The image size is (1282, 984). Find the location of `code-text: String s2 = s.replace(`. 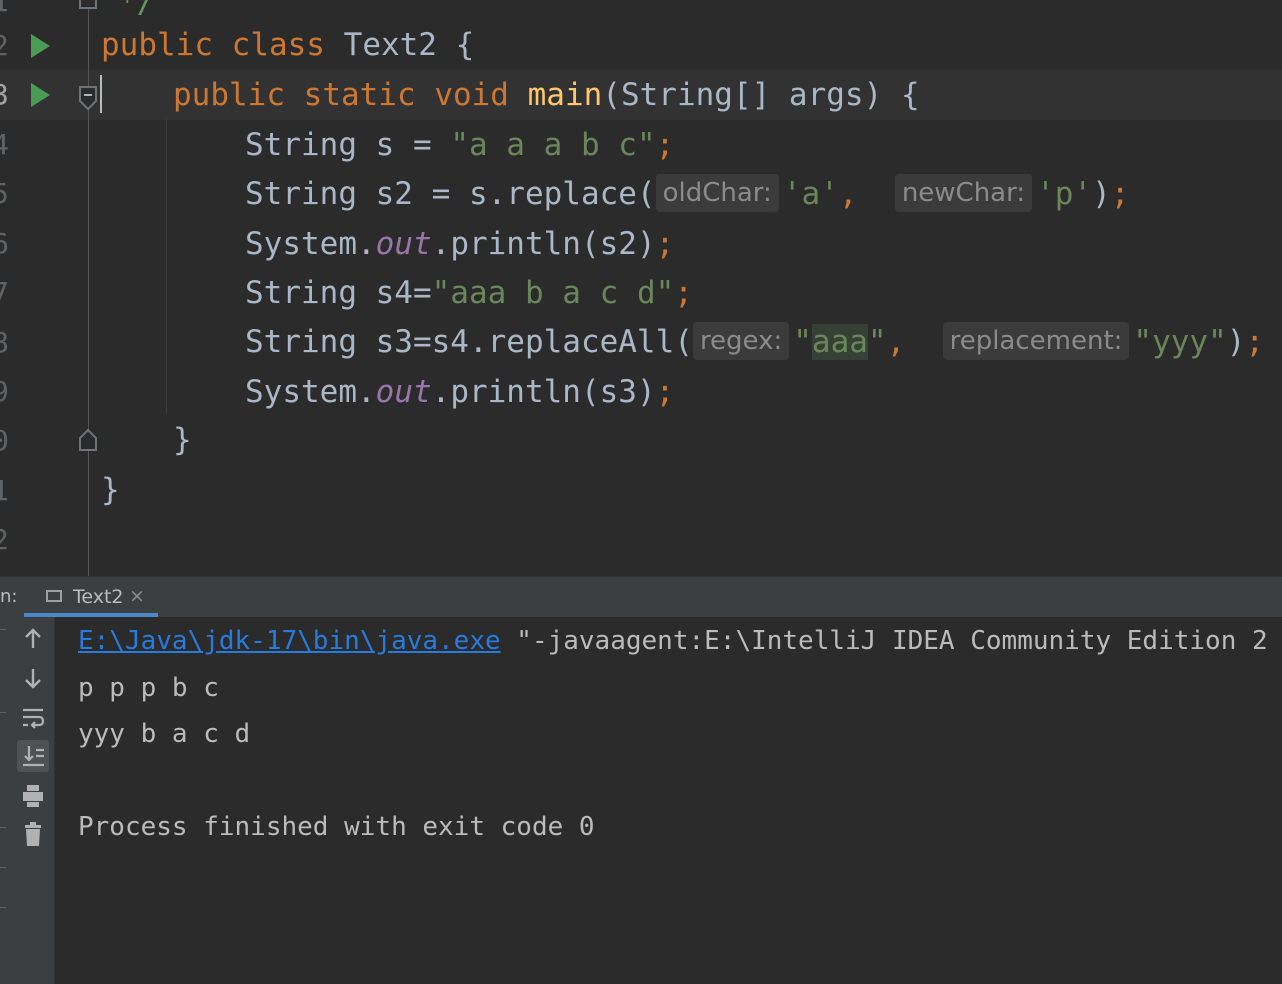

code-text: String s2 = s.replace( is located at coordinates (450, 194).